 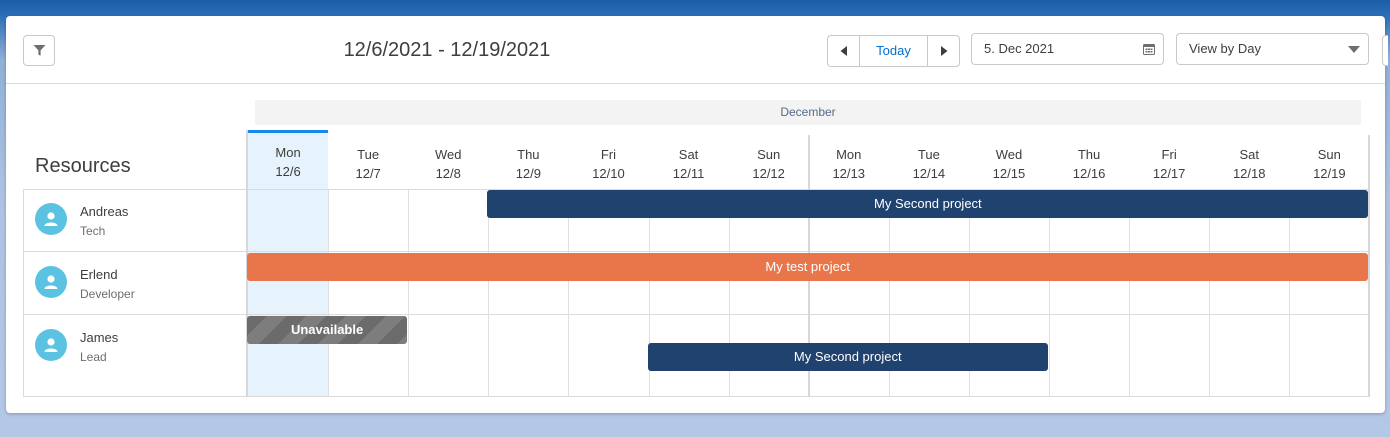 I want to click on day-header: Mon 12/13, so click(x=849, y=159).